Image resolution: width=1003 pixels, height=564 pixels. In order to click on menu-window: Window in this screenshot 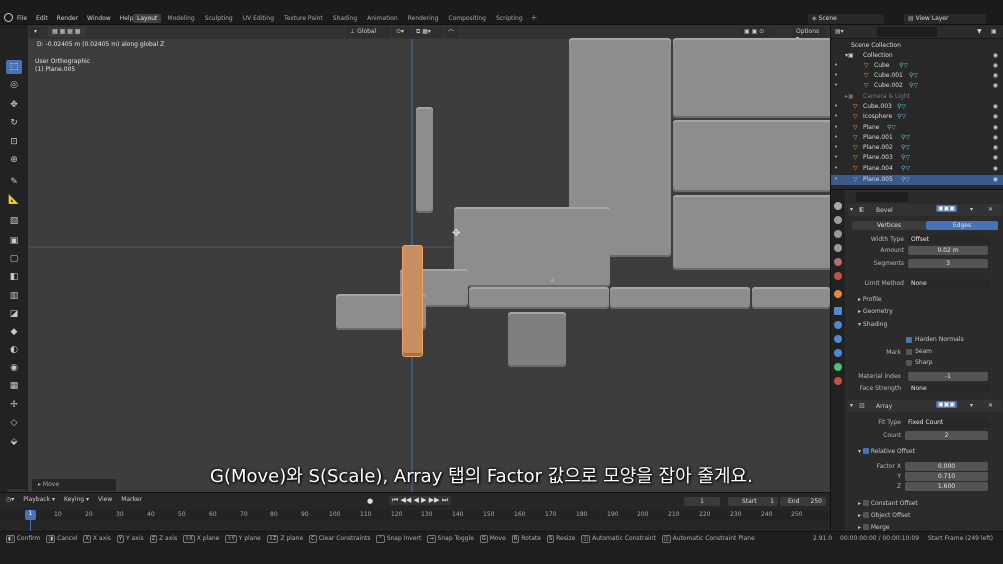, I will do `click(99, 18)`.